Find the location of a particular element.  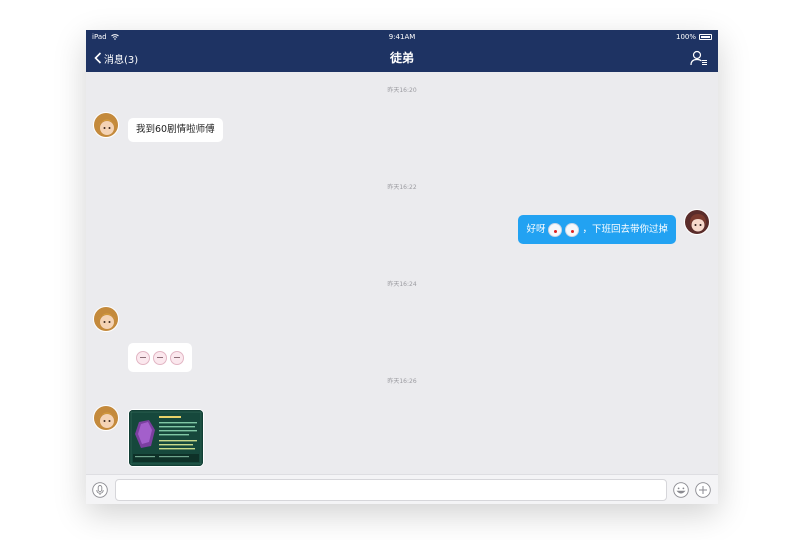

message-bubble-incoming is located at coordinates (160, 357).